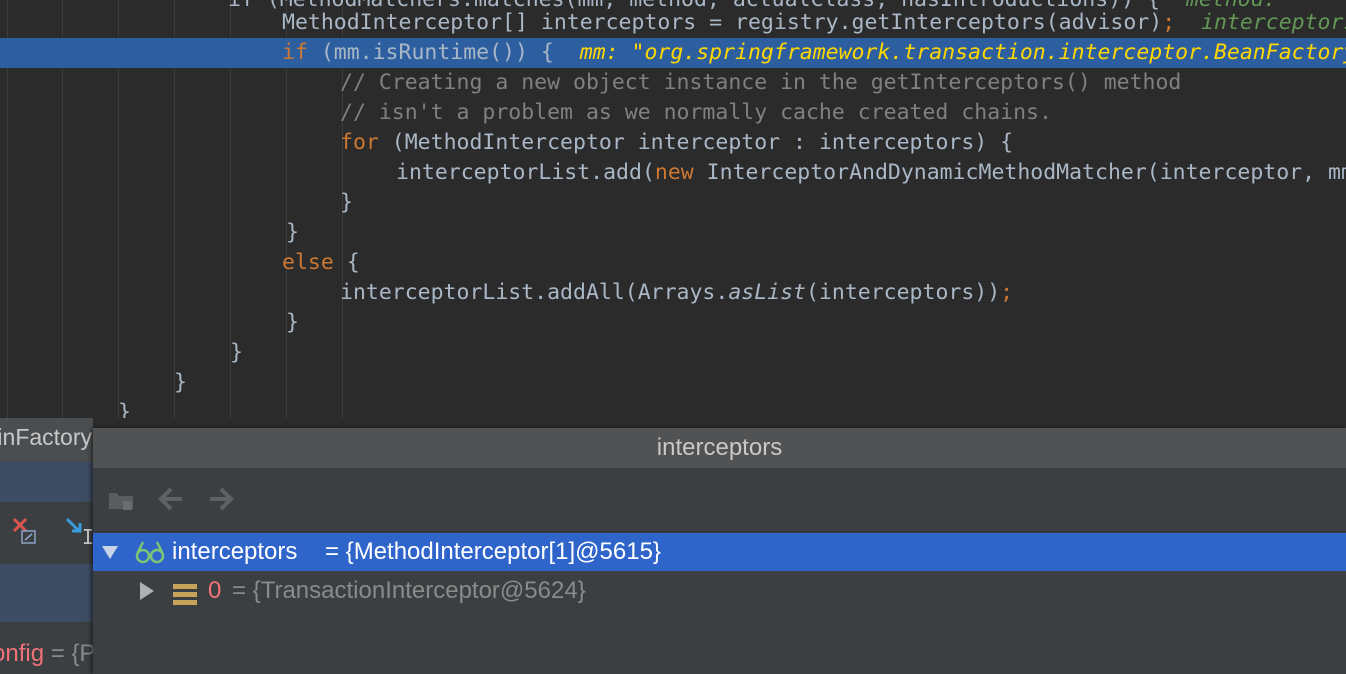 The image size is (1346, 674). What do you see at coordinates (171, 499) in the screenshot?
I see `back-icon` at bounding box center [171, 499].